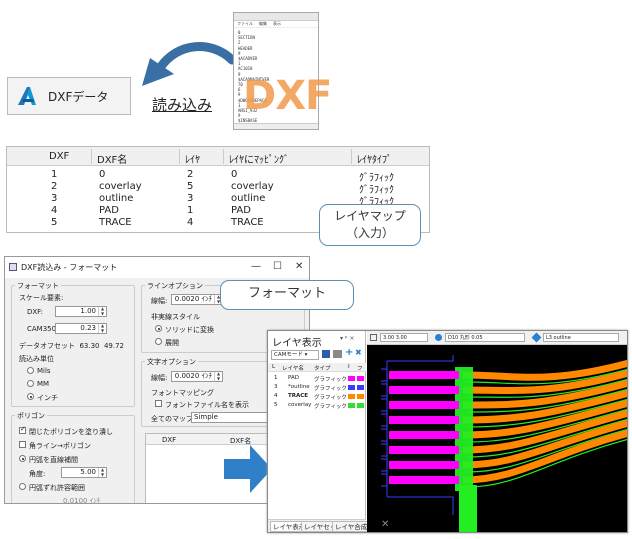 This screenshot has height=539, width=632. Describe the element at coordinates (536, 337) in the screenshot. I see `layer-icon` at that location.